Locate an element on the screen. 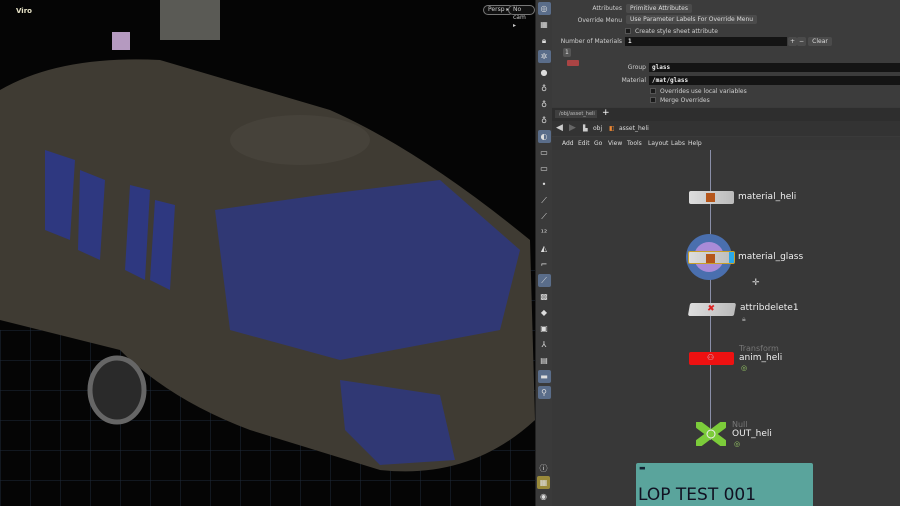  node-out-heli is located at coordinates (711, 434).